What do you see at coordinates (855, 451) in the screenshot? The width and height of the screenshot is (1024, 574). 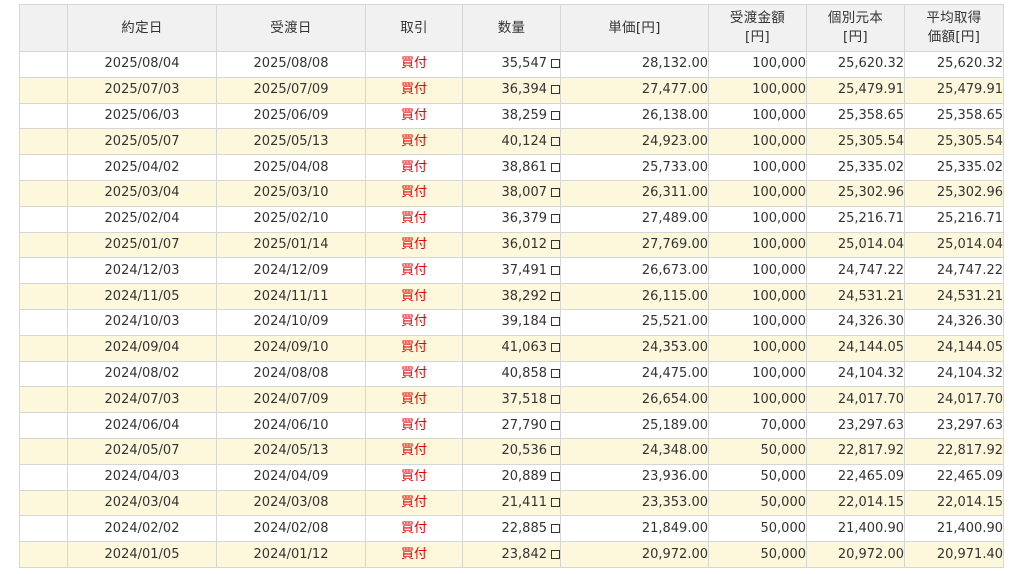 I see `individual-principal-cell: 22,817.92` at bounding box center [855, 451].